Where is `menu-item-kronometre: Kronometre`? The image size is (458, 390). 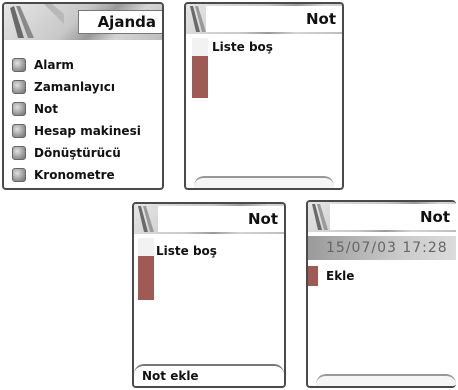 menu-item-kronometre: Kronometre is located at coordinates (63, 175).